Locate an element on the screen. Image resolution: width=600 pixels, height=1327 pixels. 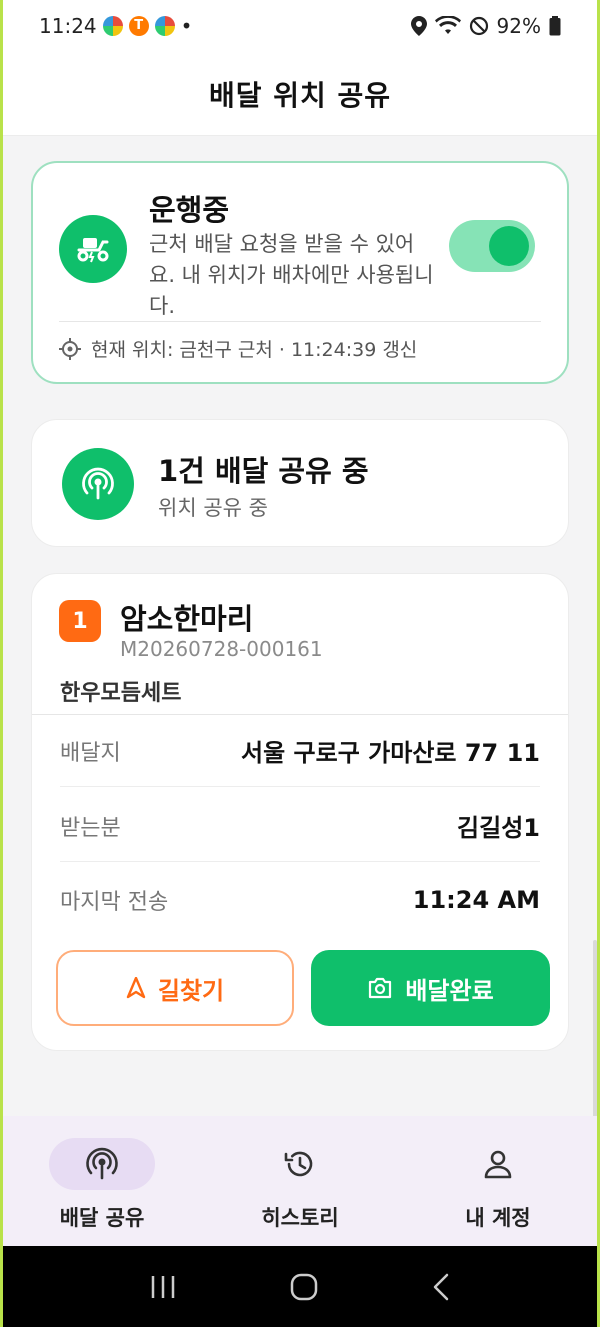
last-sent-value: 11:24 AM is located at coordinates (476, 900).